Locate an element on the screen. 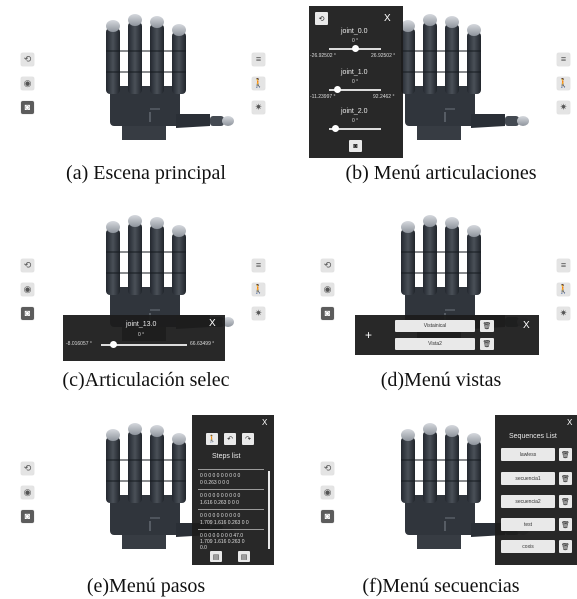 The image size is (577, 599). panel-main-scene: ⟲ ◉ ◙ ≡ 🚶 ✷ is located at coordinates (146, 86).